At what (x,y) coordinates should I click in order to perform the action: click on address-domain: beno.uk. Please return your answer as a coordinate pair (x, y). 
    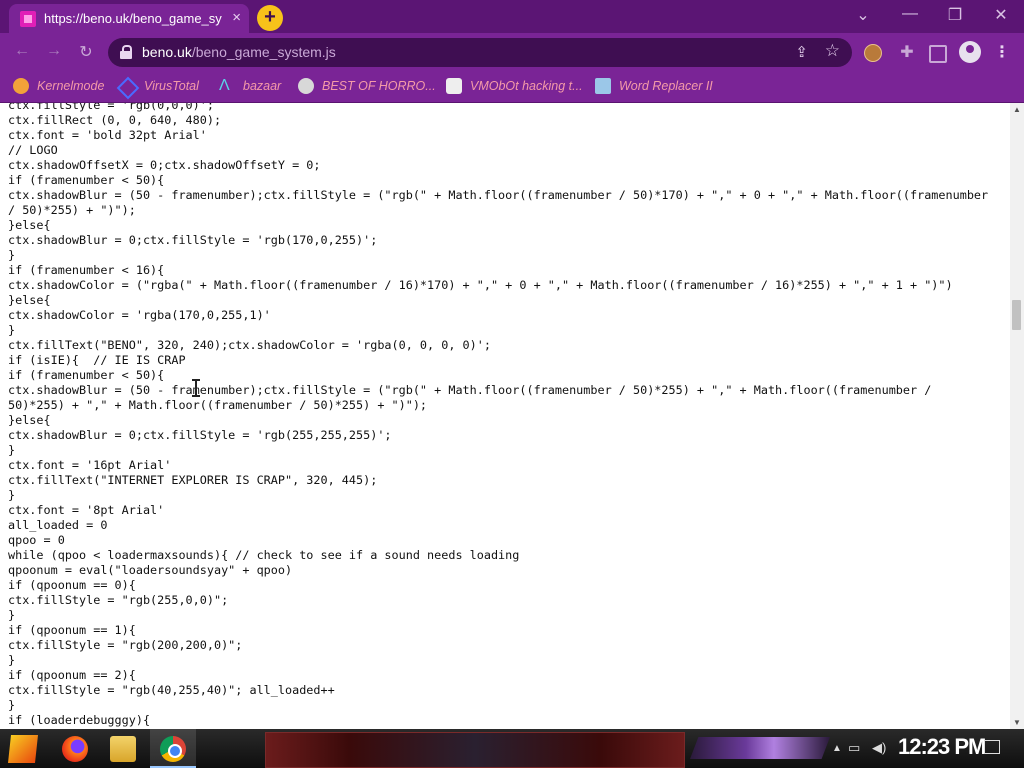
    Looking at the image, I should click on (167, 52).